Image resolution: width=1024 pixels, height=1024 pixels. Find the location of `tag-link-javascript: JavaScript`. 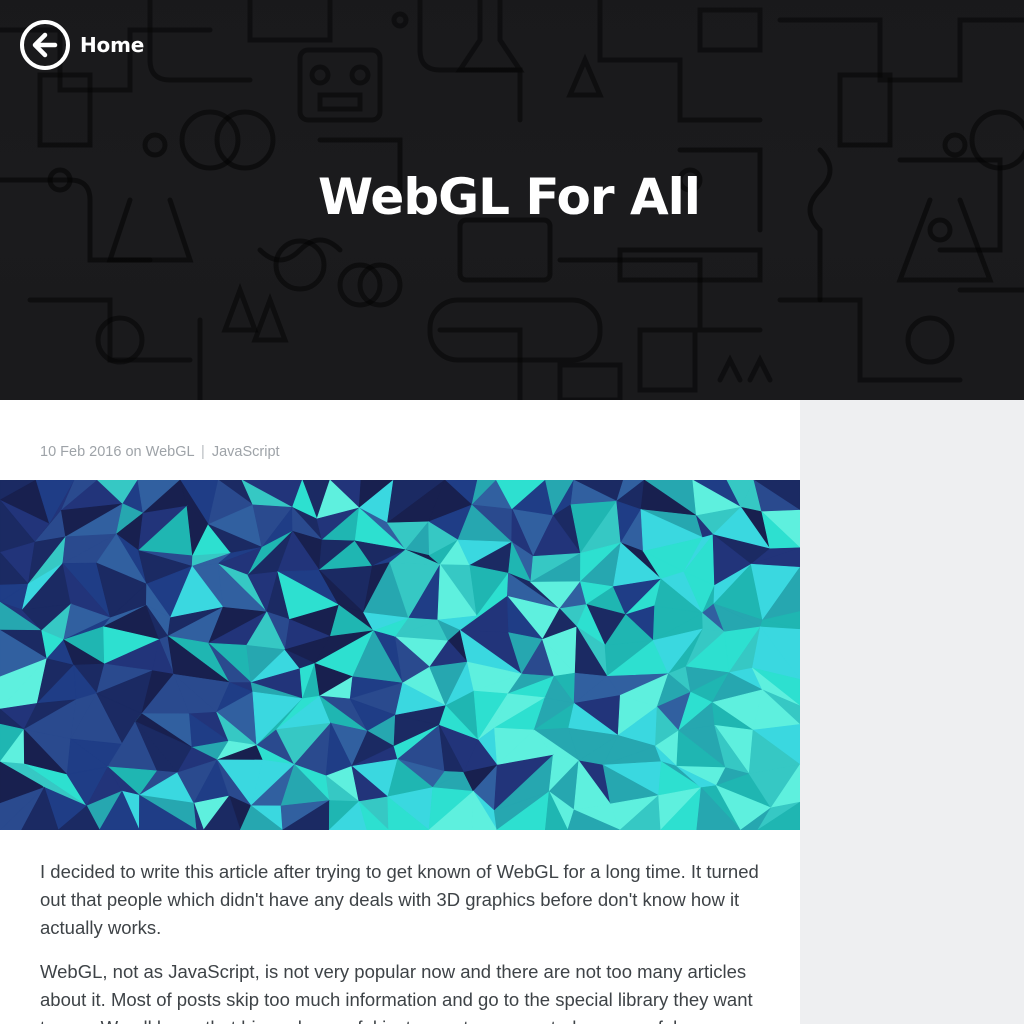

tag-link-javascript: JavaScript is located at coordinates (246, 452).